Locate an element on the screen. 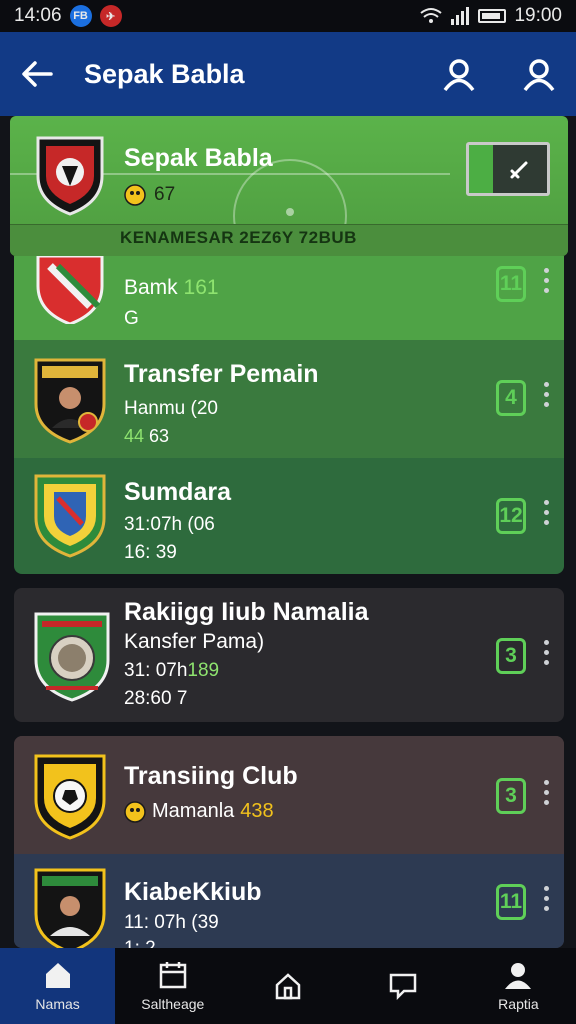 The height and width of the screenshot is (1024, 576). row-title: Transiing Club is located at coordinates (211, 776).